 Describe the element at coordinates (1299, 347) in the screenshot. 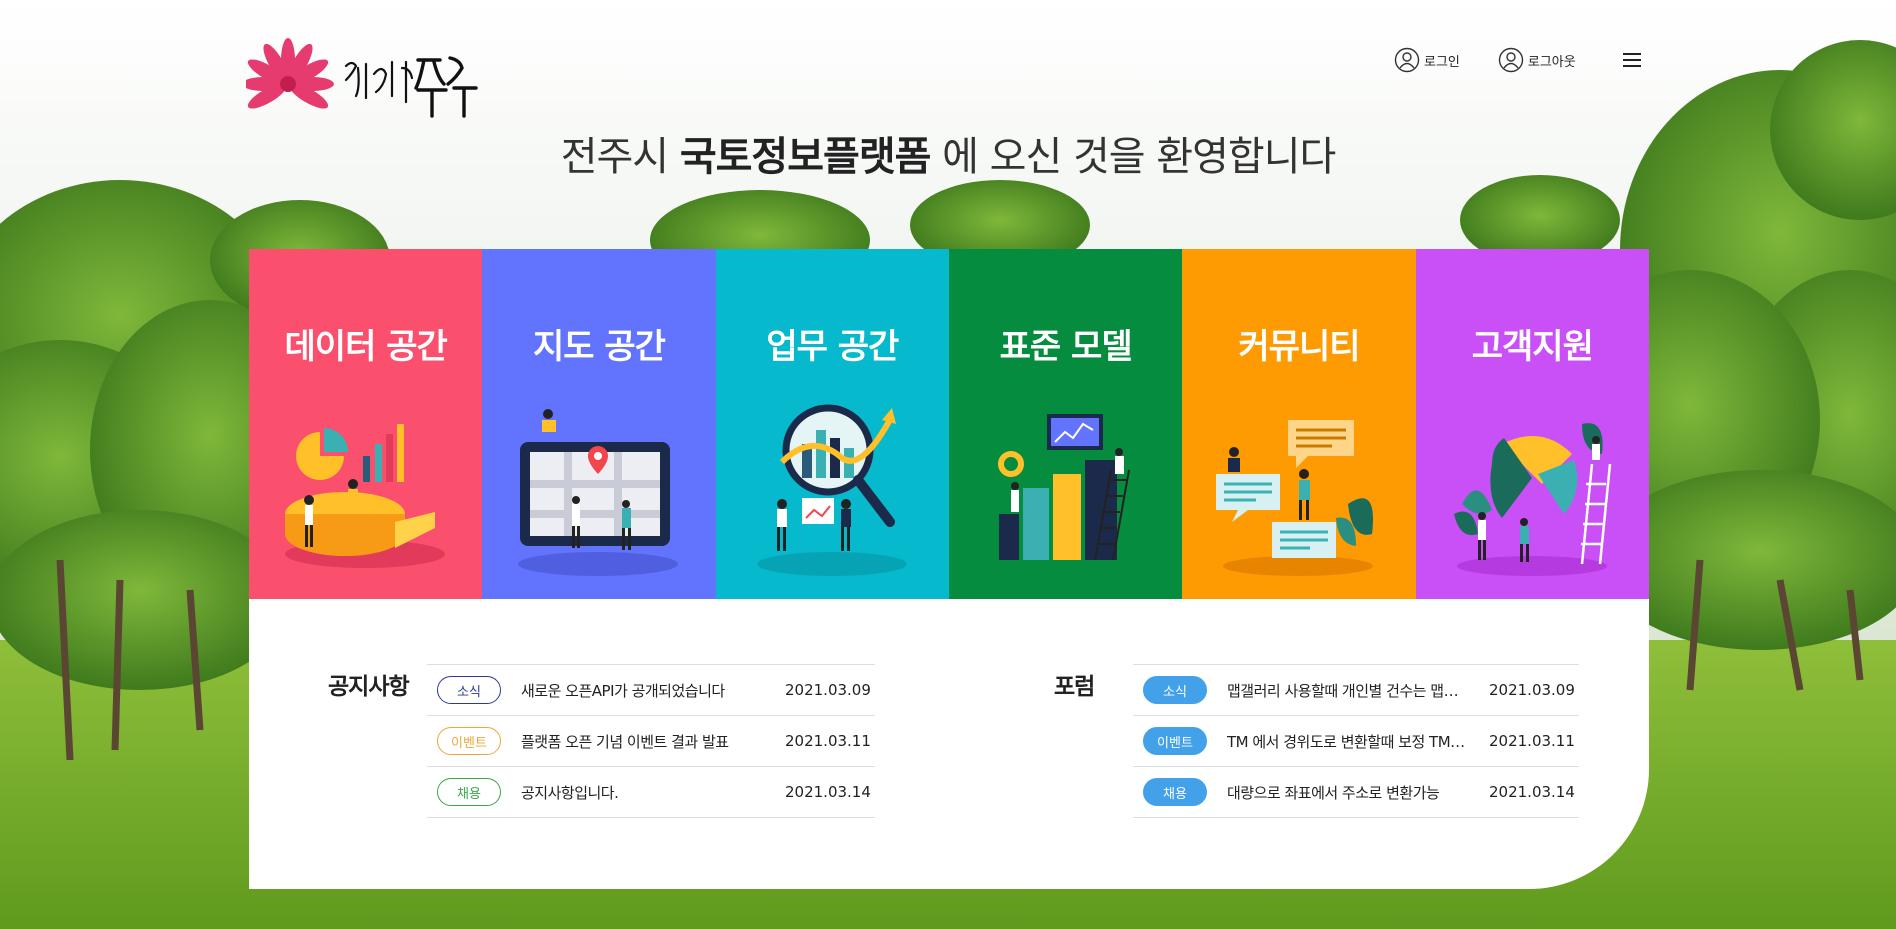

I see `tile-label: 커뮤니티` at that location.